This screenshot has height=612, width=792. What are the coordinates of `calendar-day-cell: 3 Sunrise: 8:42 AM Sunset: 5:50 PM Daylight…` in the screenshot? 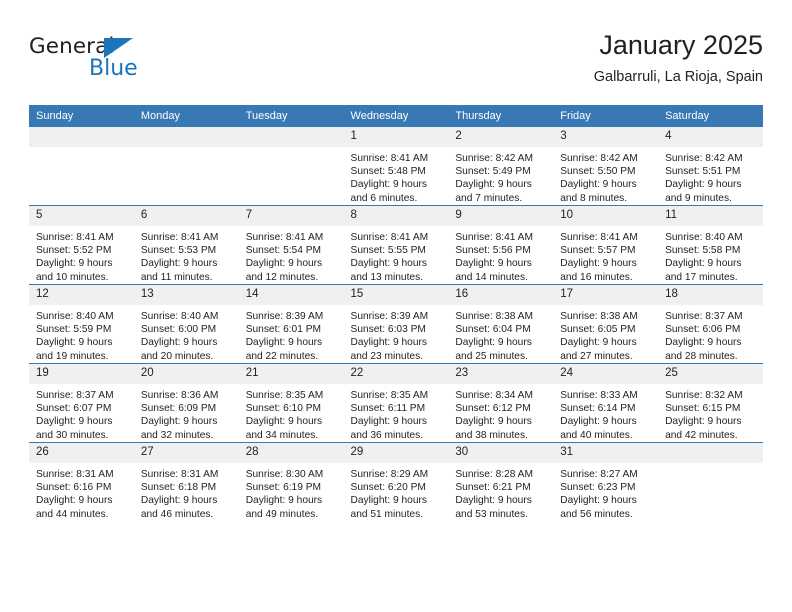 It's located at (606, 166).